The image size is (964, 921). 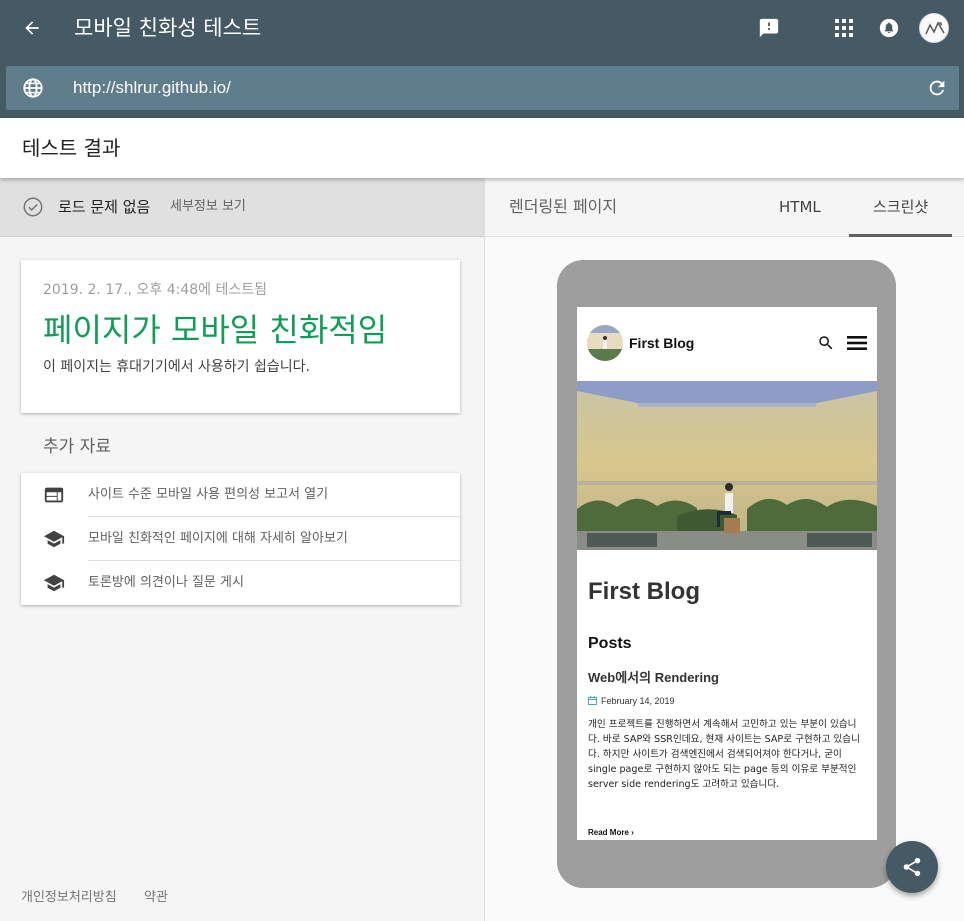 I want to click on blog-avatar, so click(x=605, y=343).